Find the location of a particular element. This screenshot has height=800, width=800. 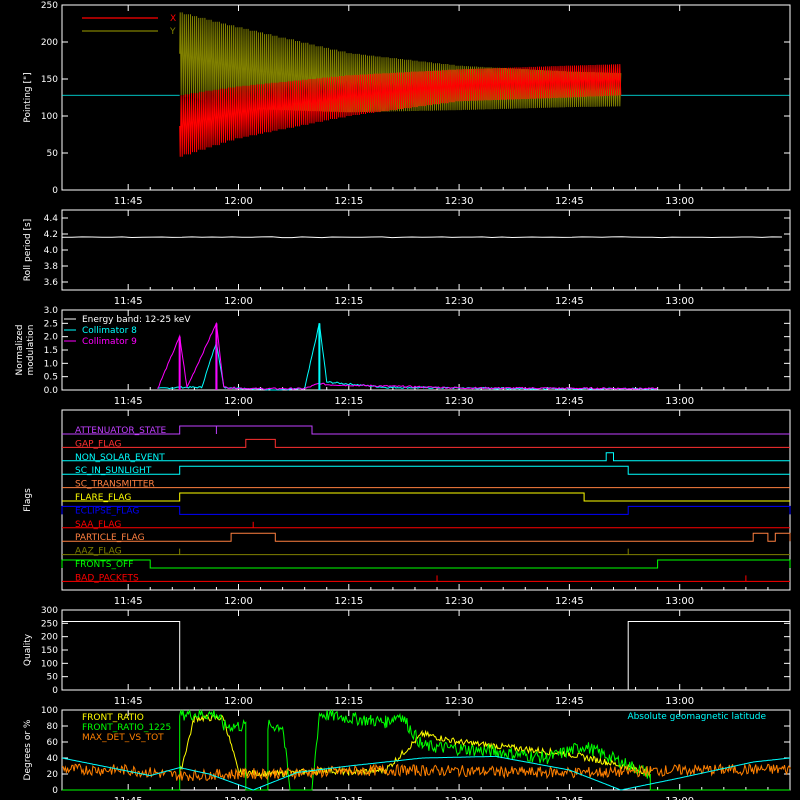

flag-label: BAD_PACKETS is located at coordinates (107, 578).